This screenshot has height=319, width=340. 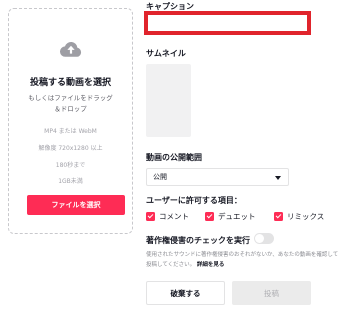 I want to click on thumbnail-preview, so click(x=168, y=100).